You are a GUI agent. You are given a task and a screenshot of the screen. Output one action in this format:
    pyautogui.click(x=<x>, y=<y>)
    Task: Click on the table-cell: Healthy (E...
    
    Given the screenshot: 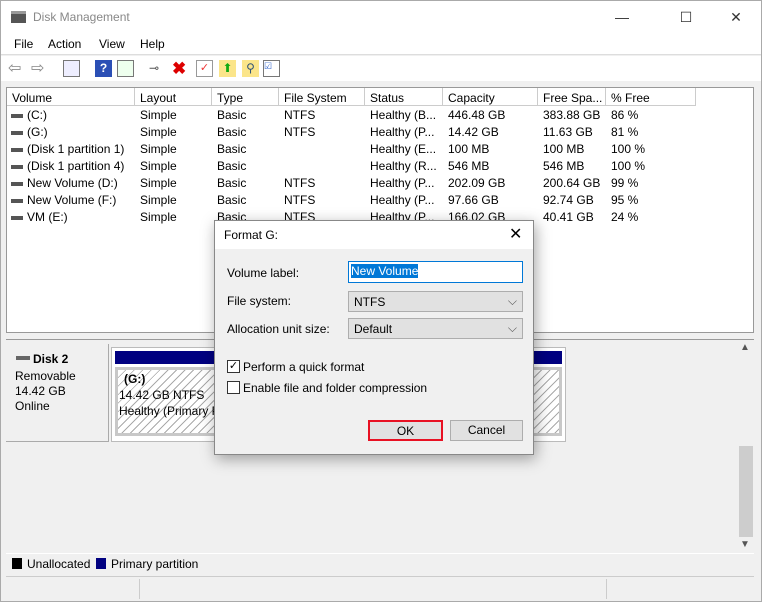 What is the action you would take?
    pyautogui.click(x=403, y=149)
    